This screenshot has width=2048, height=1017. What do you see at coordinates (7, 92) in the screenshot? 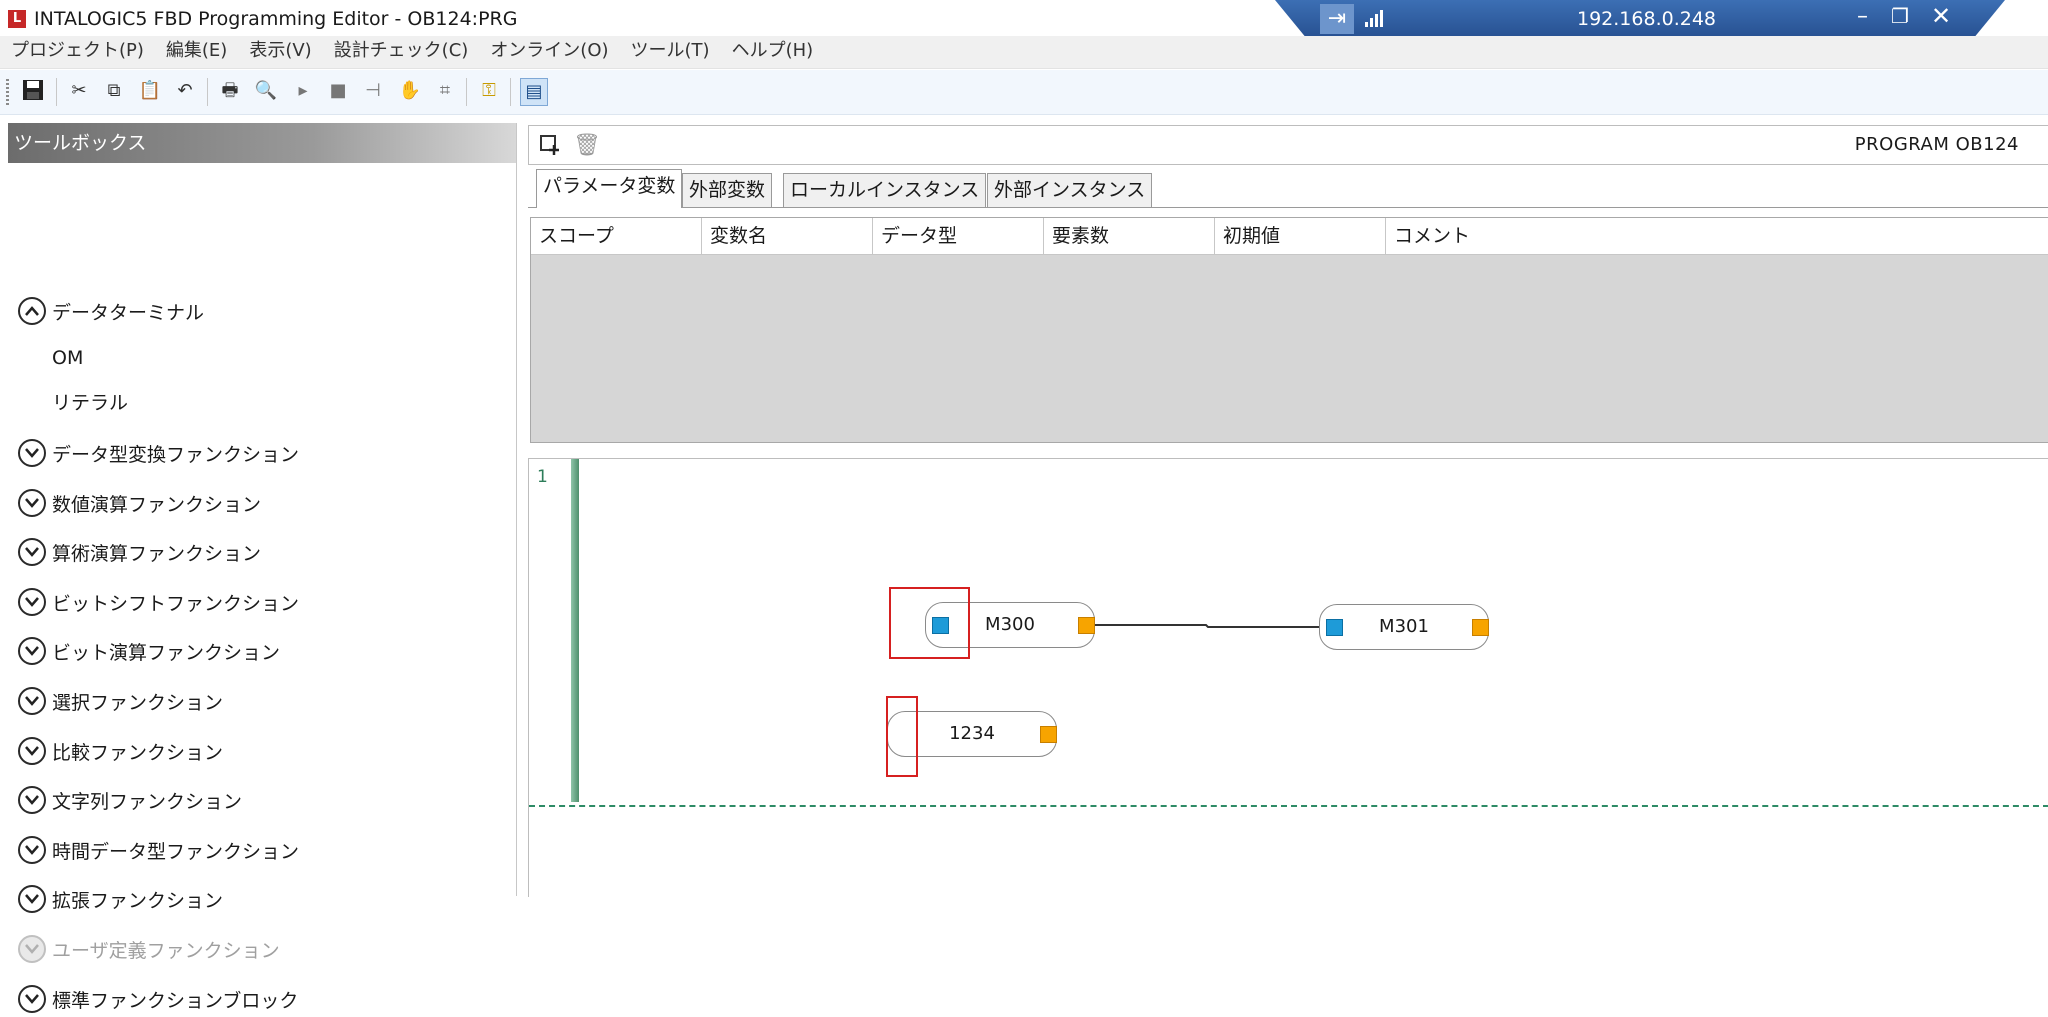
I see `toolbar-grip` at bounding box center [7, 92].